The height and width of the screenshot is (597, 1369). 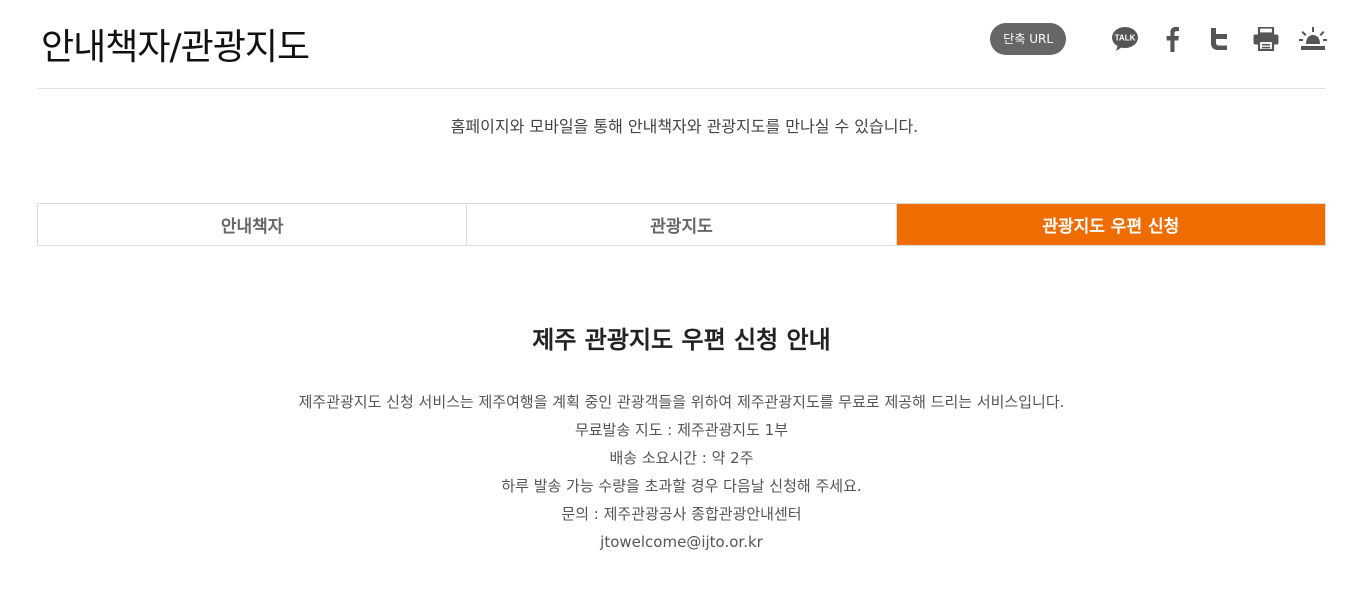 What do you see at coordinates (681, 430) in the screenshot?
I see `info-line-free-map: 무료발송 지도 : 제주관광지도 1부` at bounding box center [681, 430].